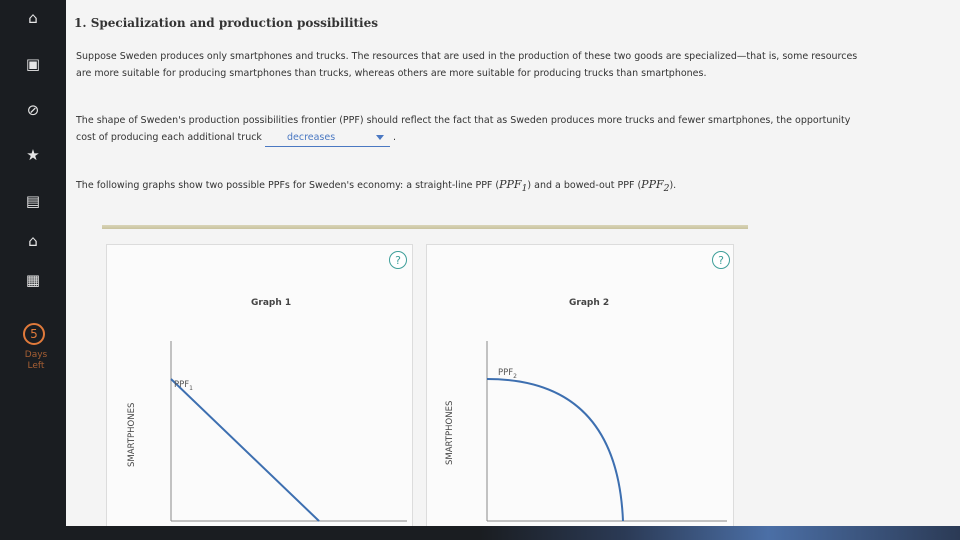 The width and height of the screenshot is (960, 540). What do you see at coordinates (584, 185) in the screenshot?
I see `graphs-intro-mid: ) and a bowed-out PPF (` at bounding box center [584, 185].